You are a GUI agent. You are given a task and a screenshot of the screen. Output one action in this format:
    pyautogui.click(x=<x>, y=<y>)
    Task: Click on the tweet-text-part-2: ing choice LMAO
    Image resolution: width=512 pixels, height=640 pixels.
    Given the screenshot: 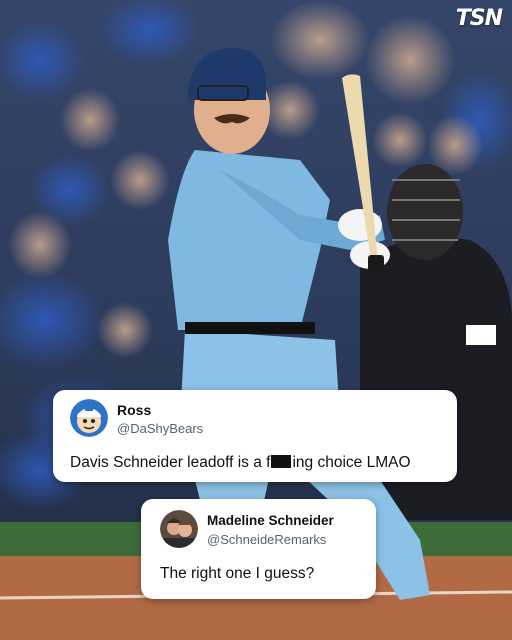 What is the action you would take?
    pyautogui.click(x=351, y=462)
    